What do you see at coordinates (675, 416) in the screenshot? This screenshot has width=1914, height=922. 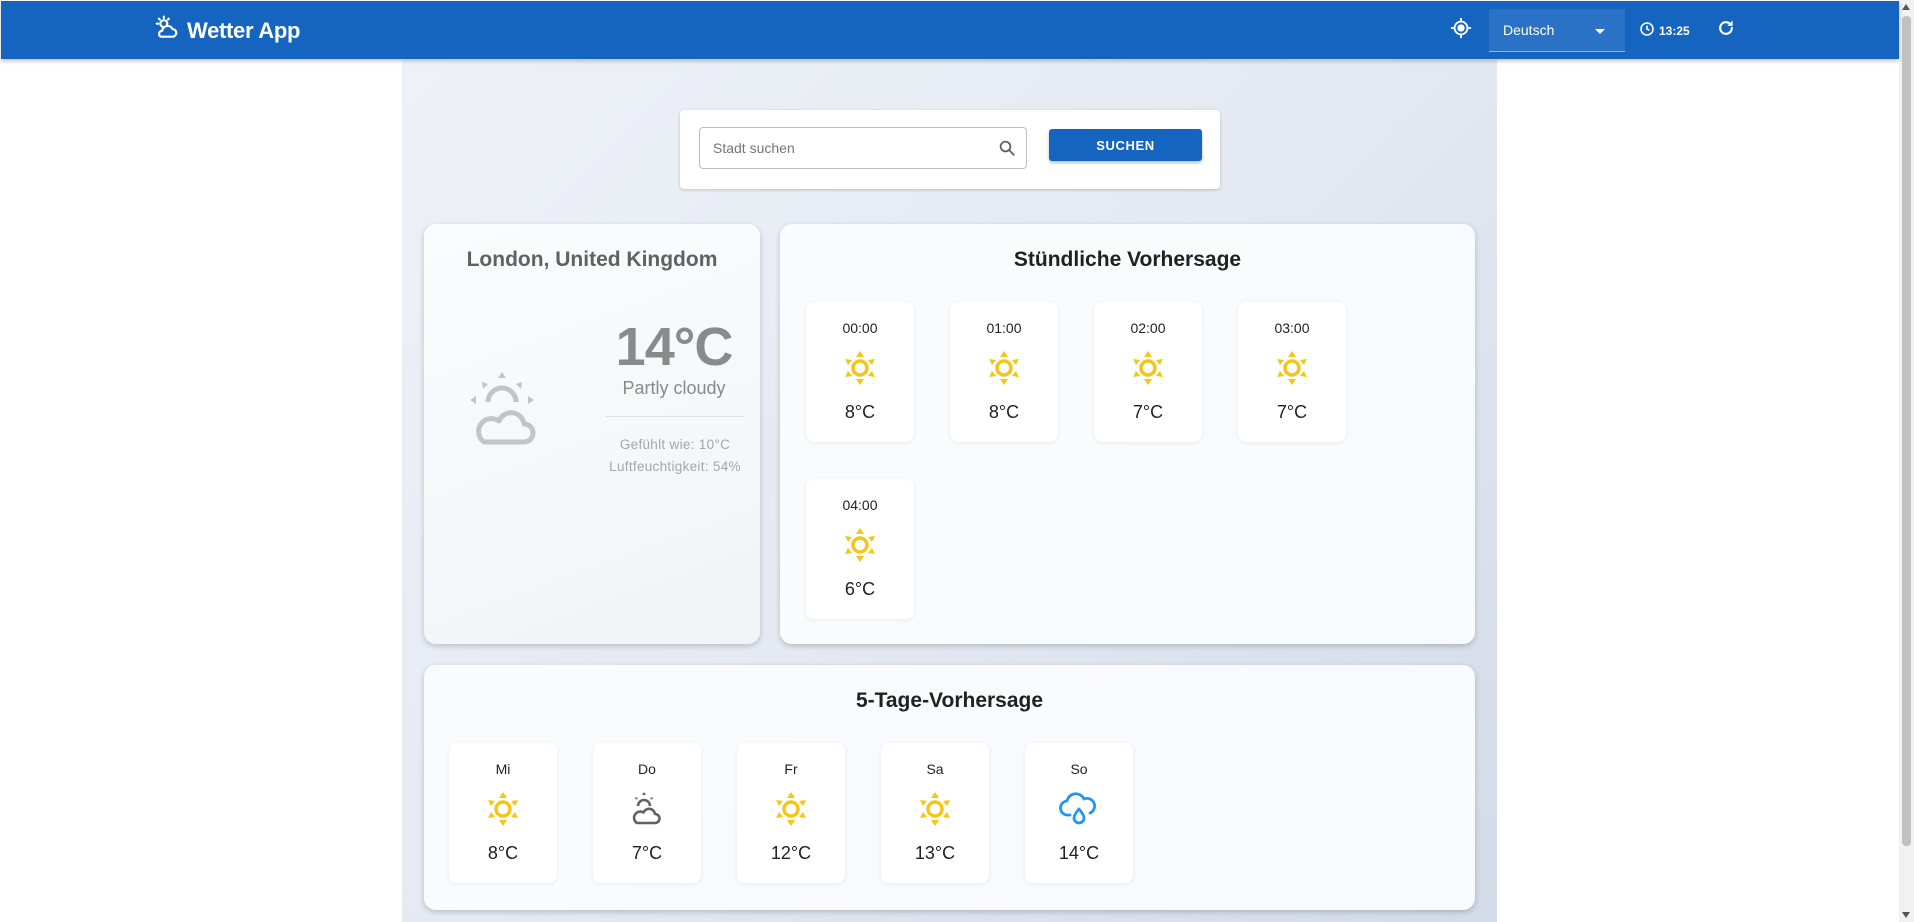 I see `divider` at bounding box center [675, 416].